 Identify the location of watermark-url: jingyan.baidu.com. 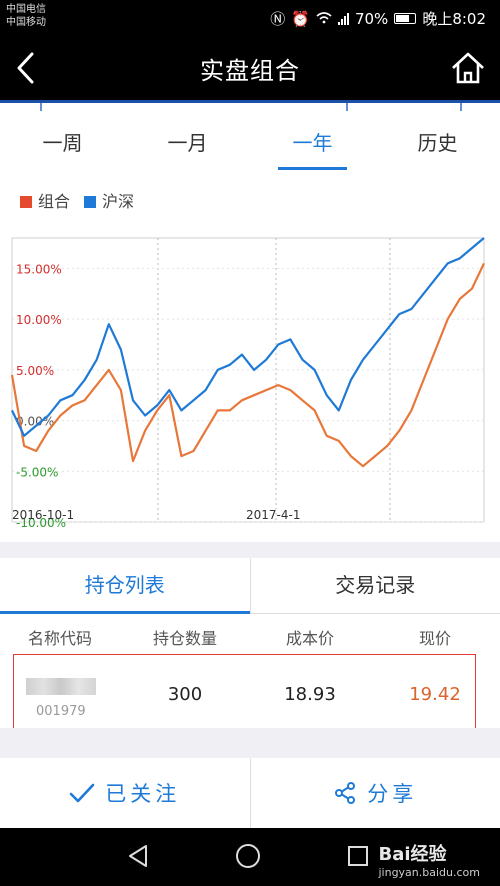
(429, 872).